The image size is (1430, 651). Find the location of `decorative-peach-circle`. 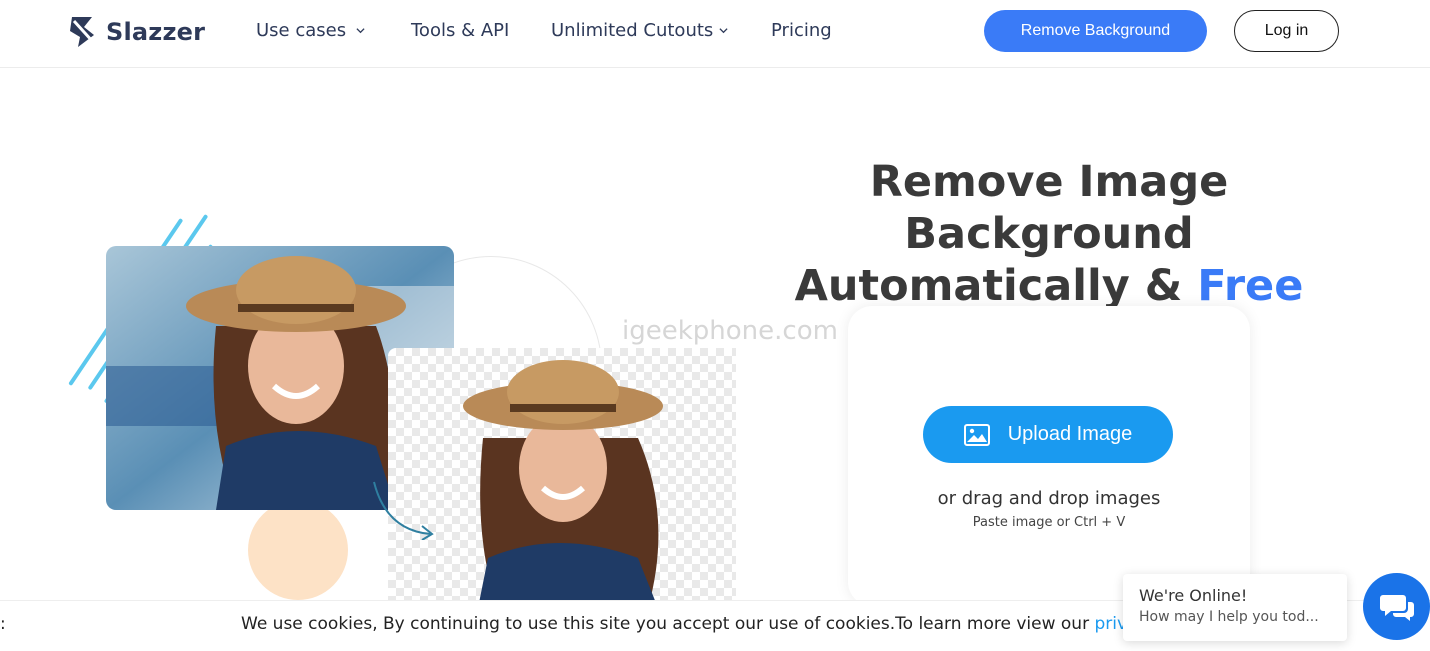

decorative-peach-circle is located at coordinates (298, 550).